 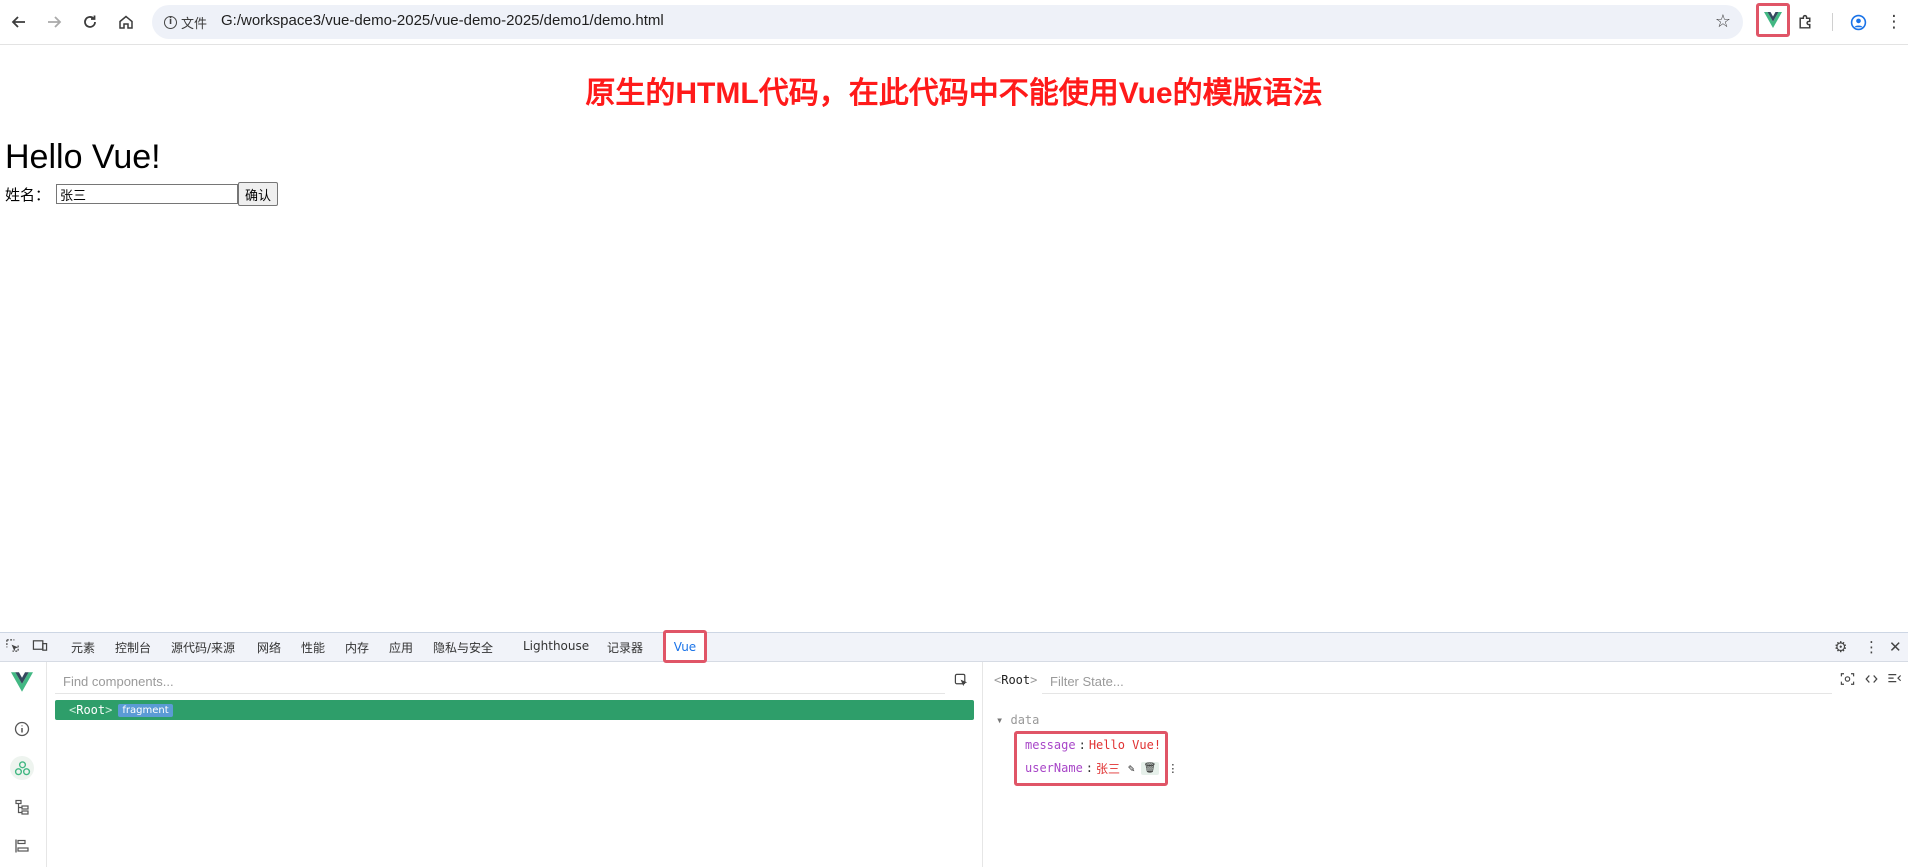 What do you see at coordinates (54, 22) in the screenshot?
I see `forward-arrow-icon` at bounding box center [54, 22].